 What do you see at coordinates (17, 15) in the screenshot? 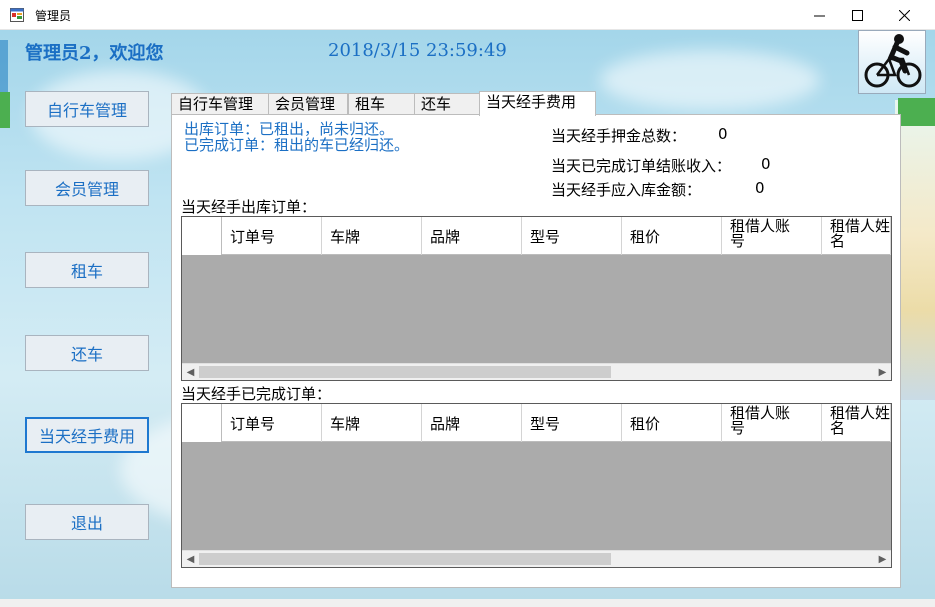
I see `windows-form-icon` at bounding box center [17, 15].